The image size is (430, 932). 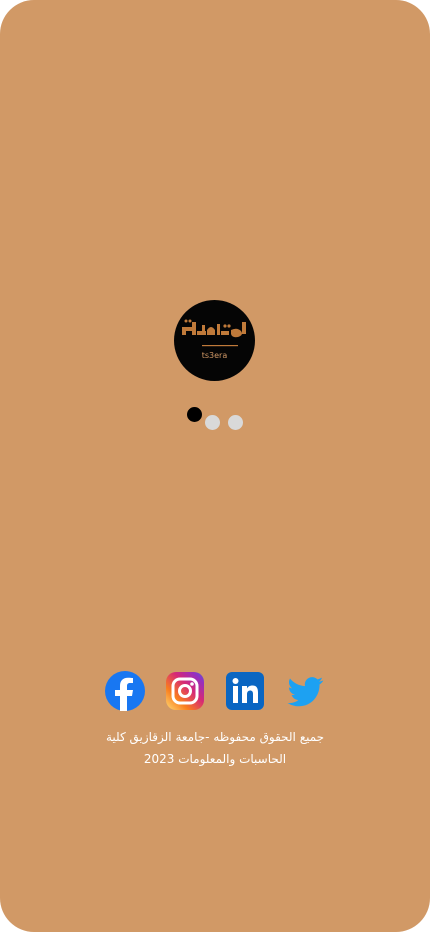 I want to click on twitter-link, so click(x=305, y=691).